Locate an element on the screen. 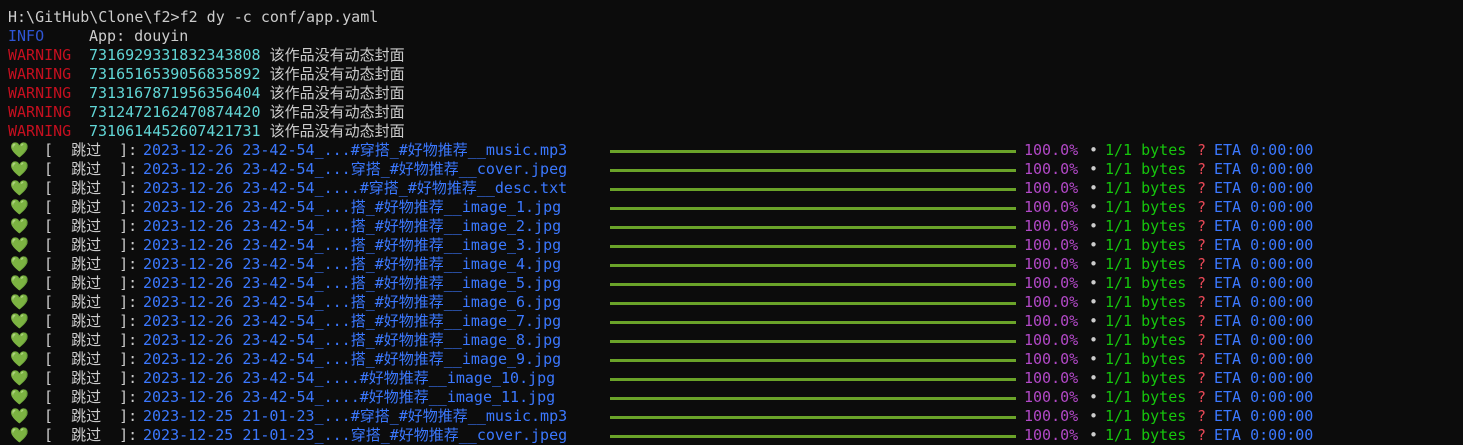  video-id: 7316929331832343808 is located at coordinates (175, 55).